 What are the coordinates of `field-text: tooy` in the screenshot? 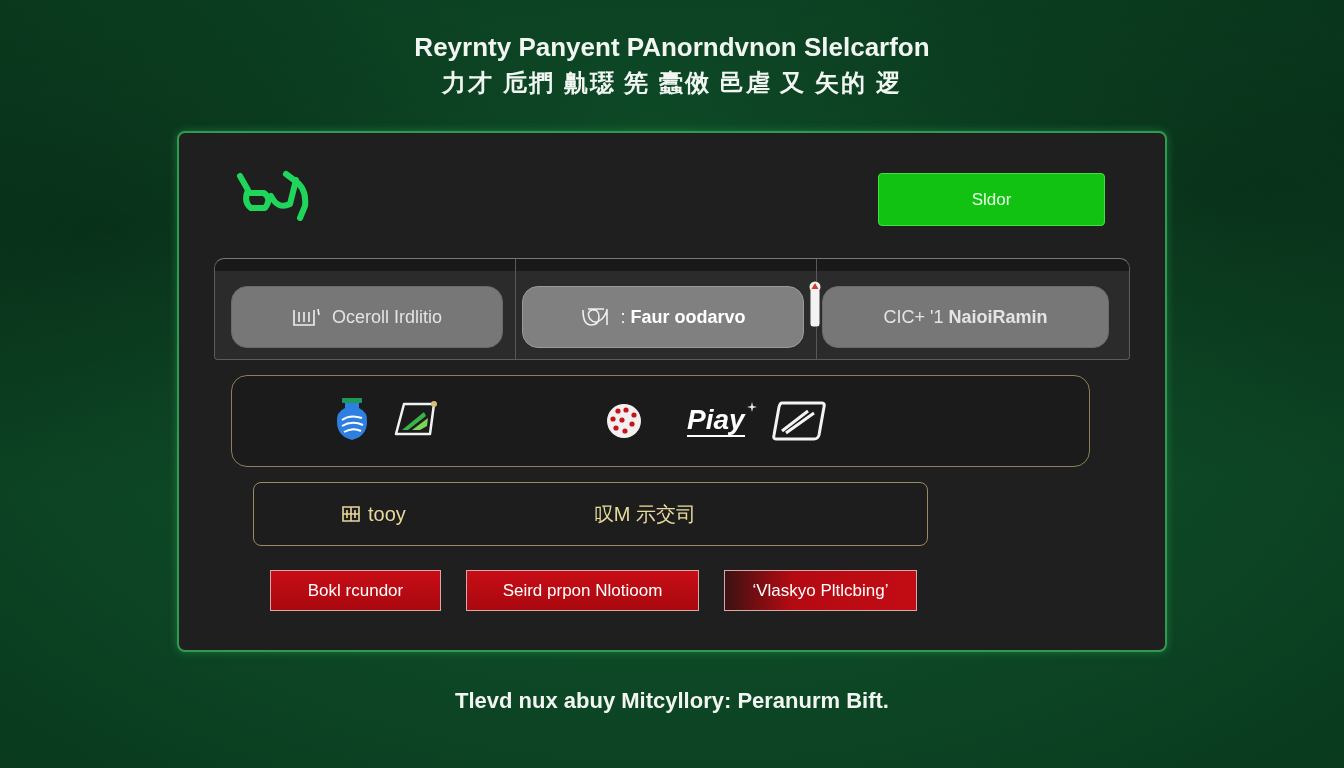 It's located at (387, 514).